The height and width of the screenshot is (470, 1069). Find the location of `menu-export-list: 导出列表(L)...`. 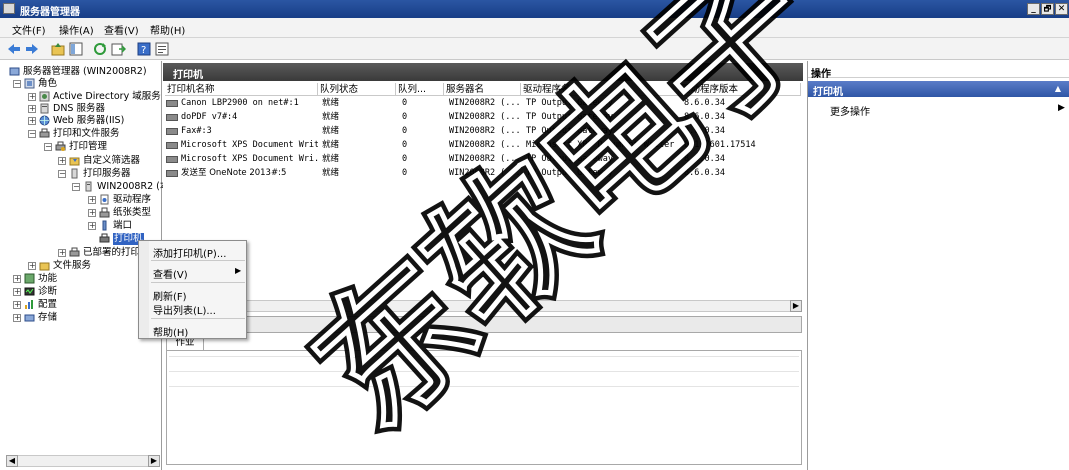

menu-export-list: 导出列表(L)... is located at coordinates (184, 309).